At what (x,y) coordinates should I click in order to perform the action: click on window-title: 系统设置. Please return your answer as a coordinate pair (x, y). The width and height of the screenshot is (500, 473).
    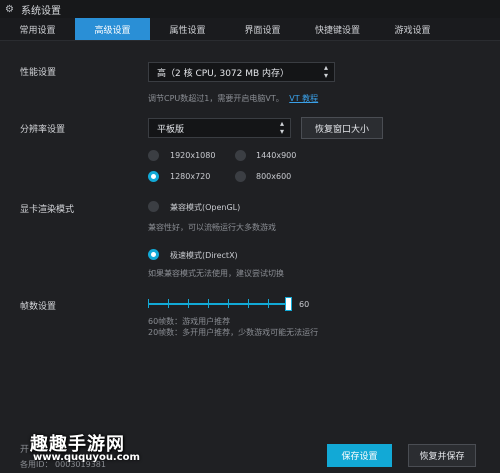
    Looking at the image, I should click on (41, 11).